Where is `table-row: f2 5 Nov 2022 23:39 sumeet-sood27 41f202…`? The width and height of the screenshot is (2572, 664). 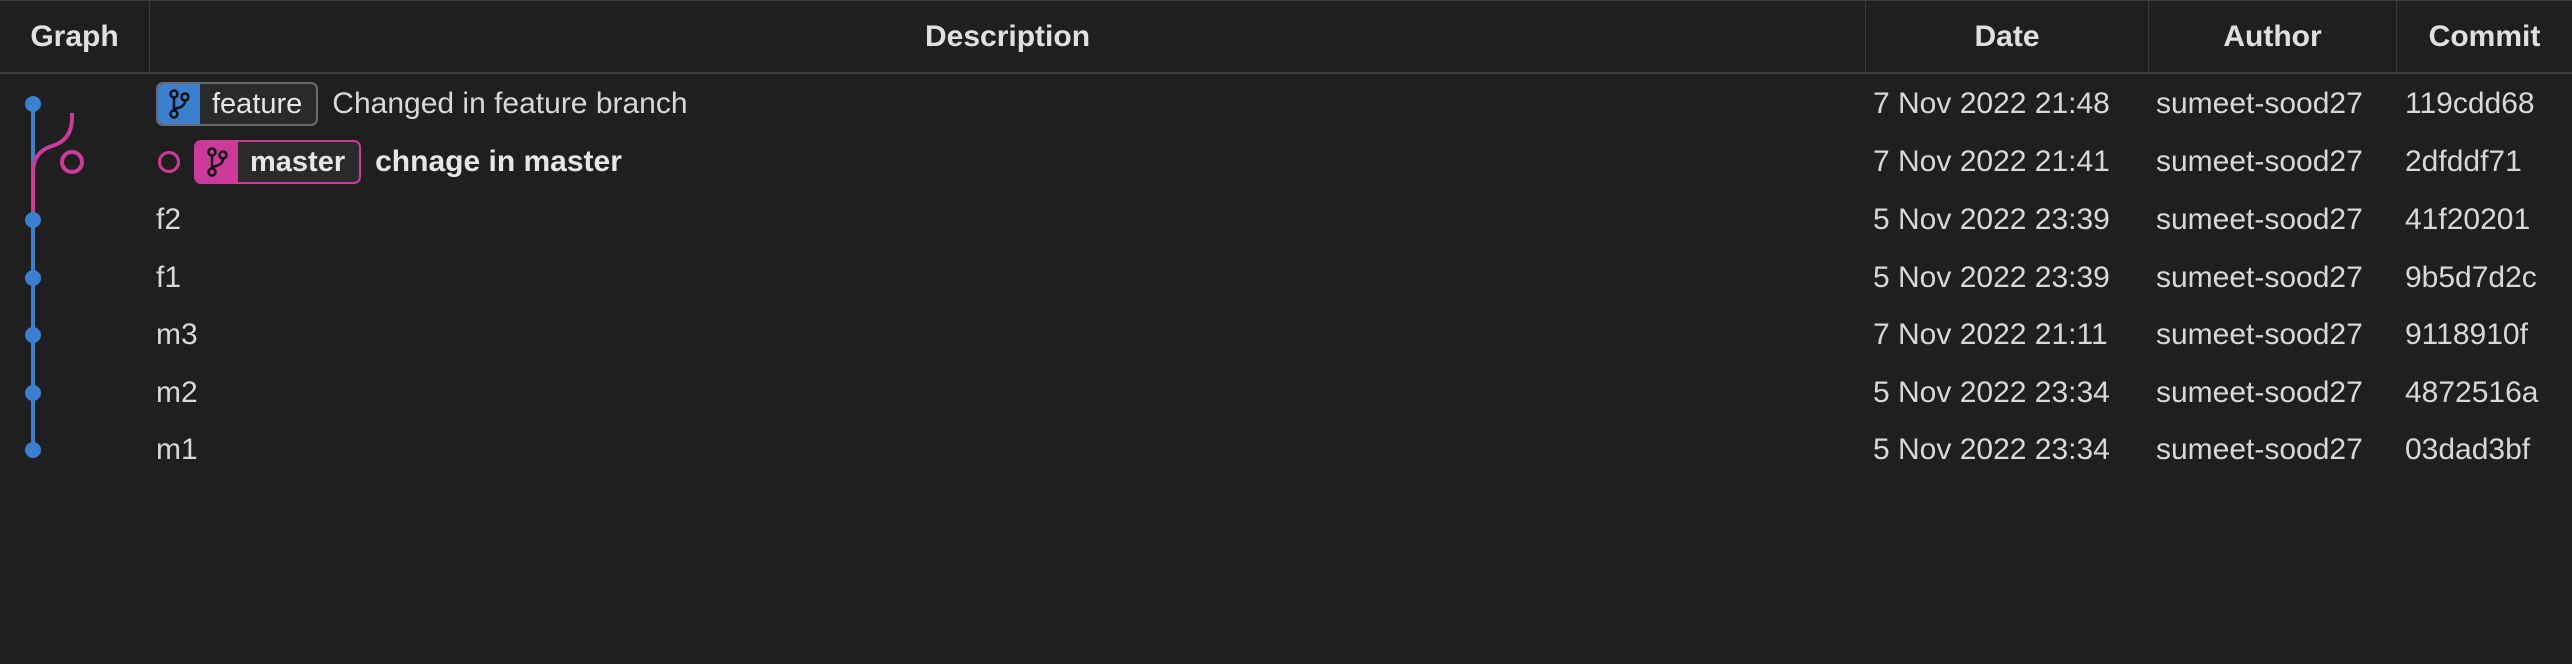
table-row: f2 5 Nov 2022 23:39 sumeet-sood27 41f202… is located at coordinates (1286, 220).